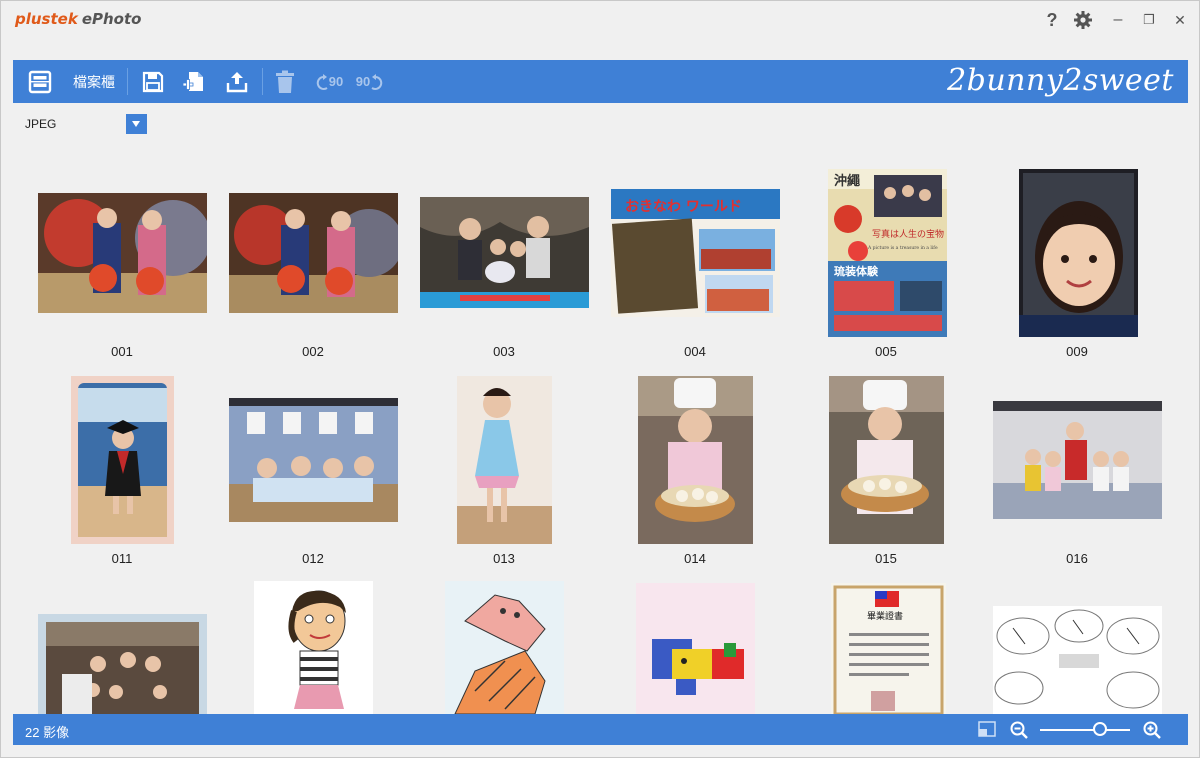 The width and height of the screenshot is (1200, 758). What do you see at coordinates (695, 558) in the screenshot?
I see `thumbnail-label: 014` at bounding box center [695, 558].